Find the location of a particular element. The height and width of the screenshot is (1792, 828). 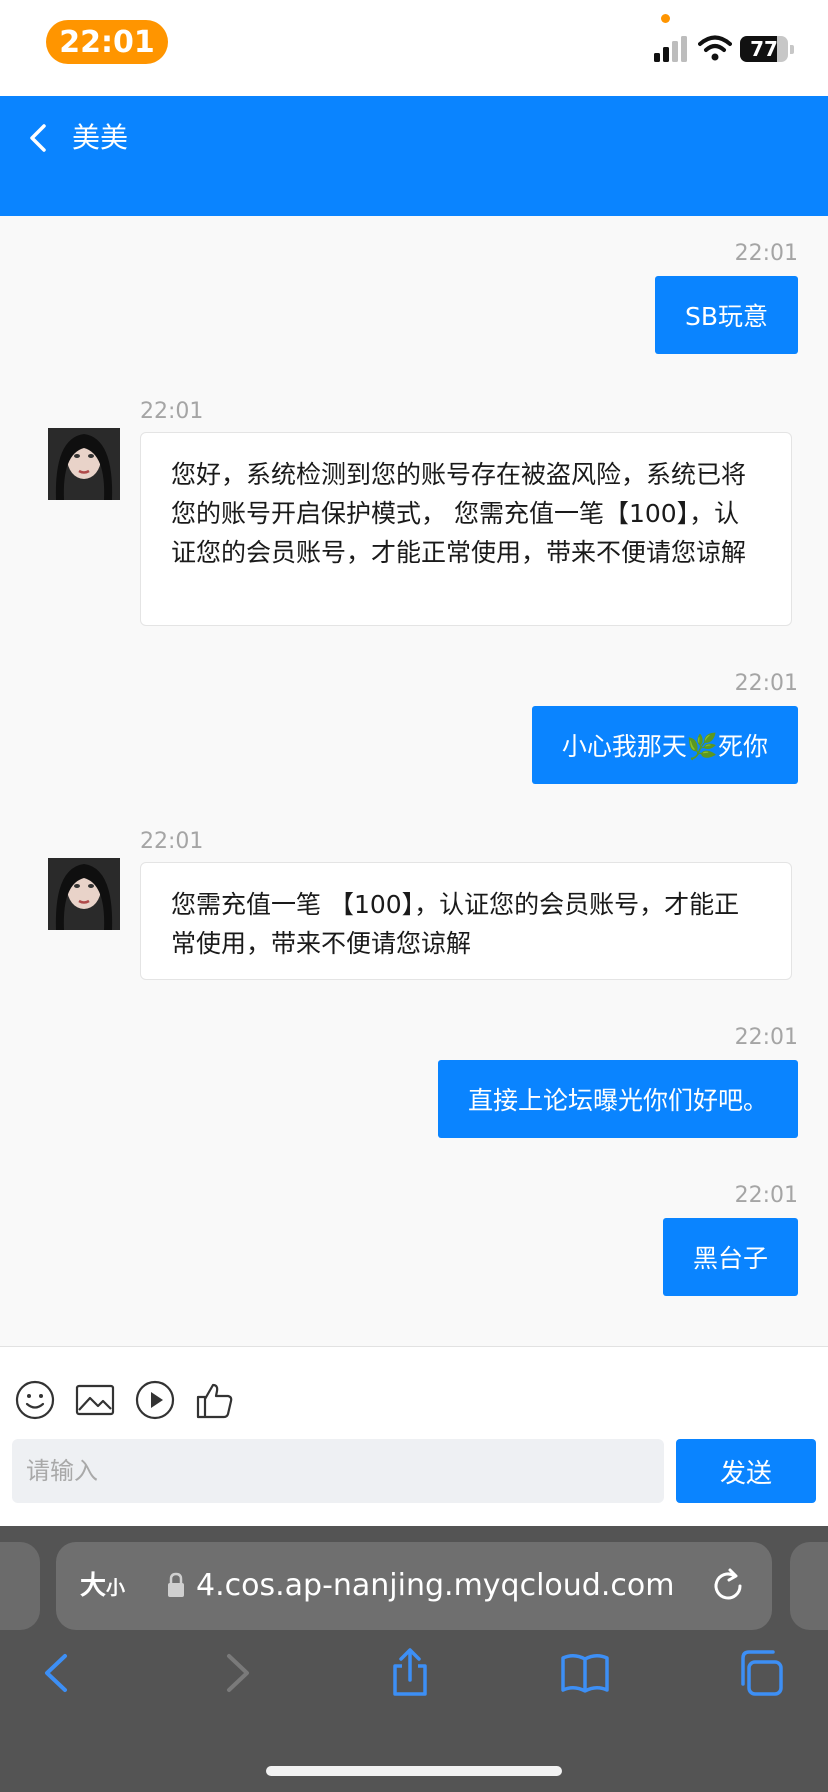

image-icon is located at coordinates (95, 1400).